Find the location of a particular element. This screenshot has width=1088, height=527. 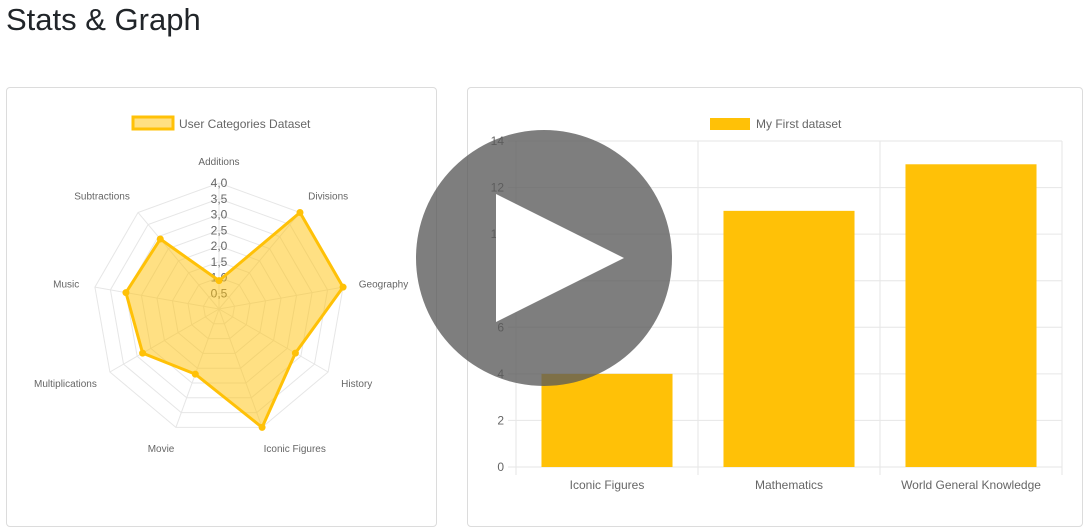

bar-category-label: World General Knowledge is located at coordinates (971, 485).